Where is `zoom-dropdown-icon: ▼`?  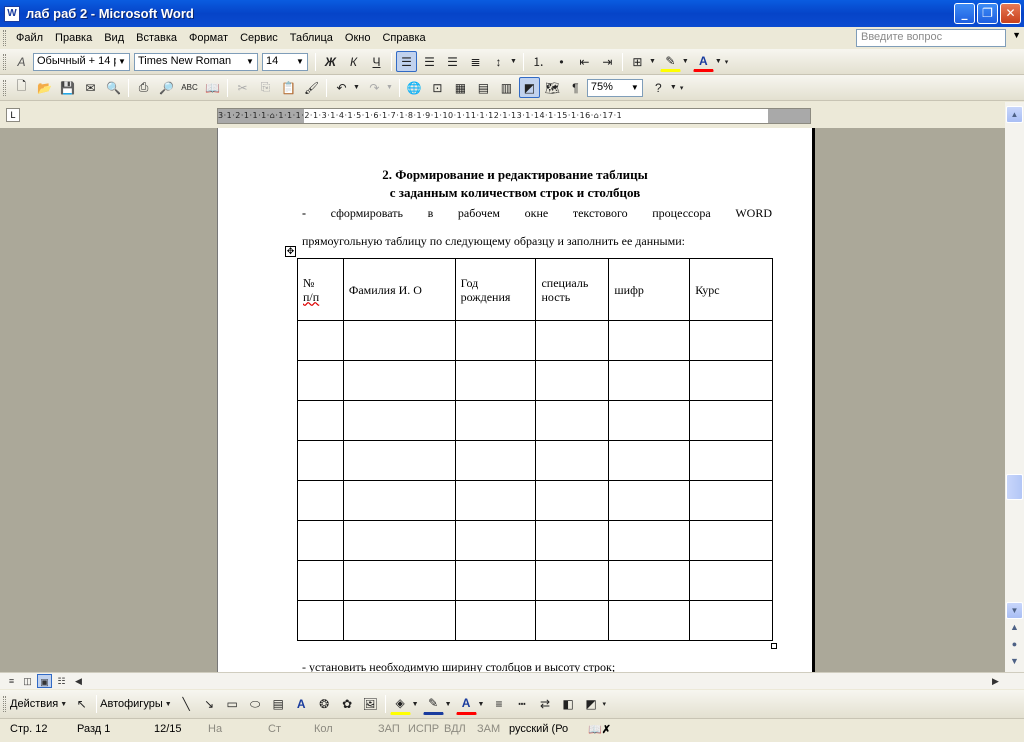
zoom-dropdown-icon: ▼ is located at coordinates (634, 87).